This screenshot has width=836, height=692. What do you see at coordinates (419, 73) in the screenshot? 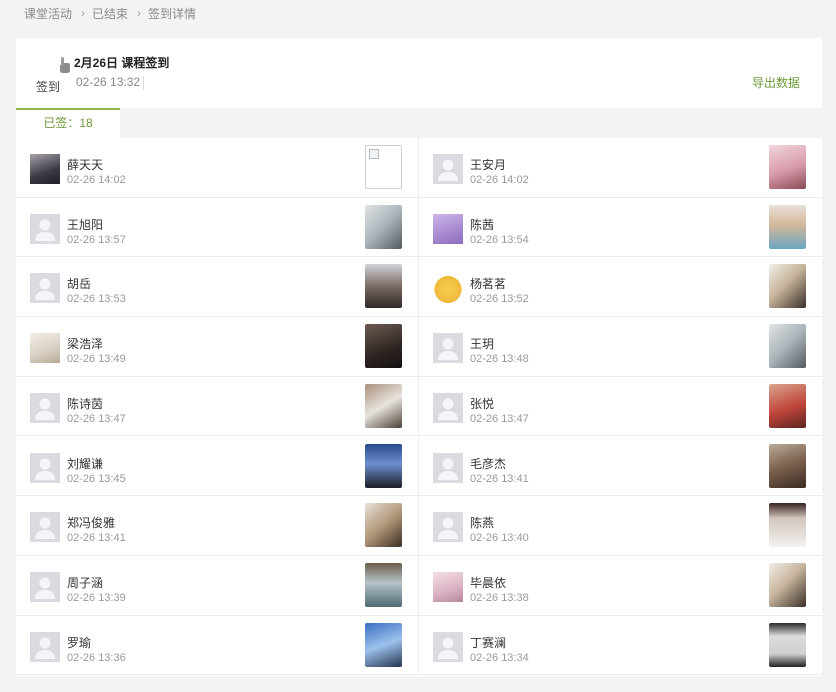
I see `activity-header: 签到 2月26日 课程签到 02-26 13:32 导出数据` at bounding box center [419, 73].